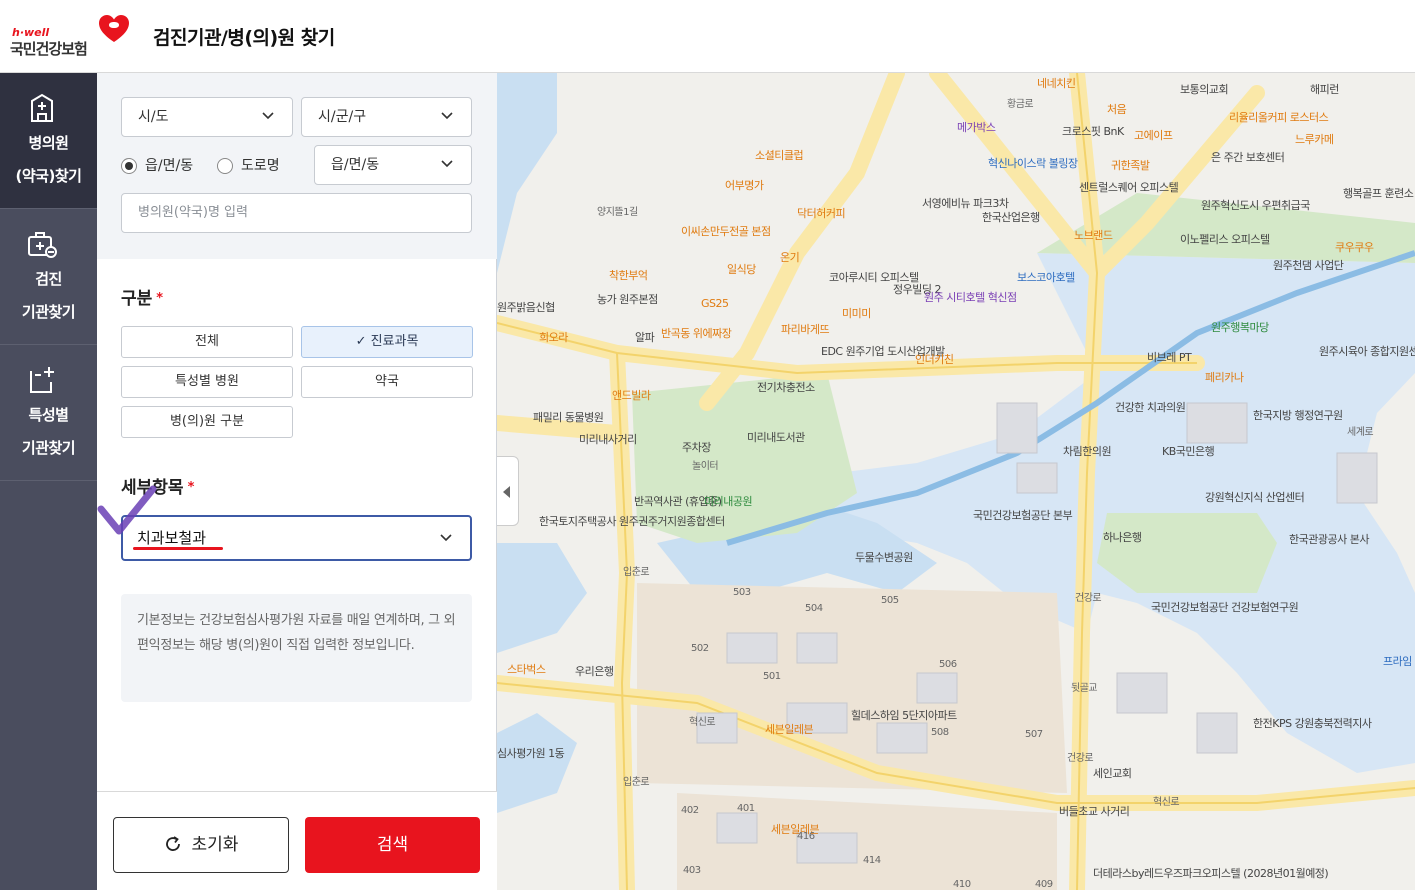 The height and width of the screenshot is (890, 1415). I want to click on map-label: 미리내도서관, so click(776, 437).